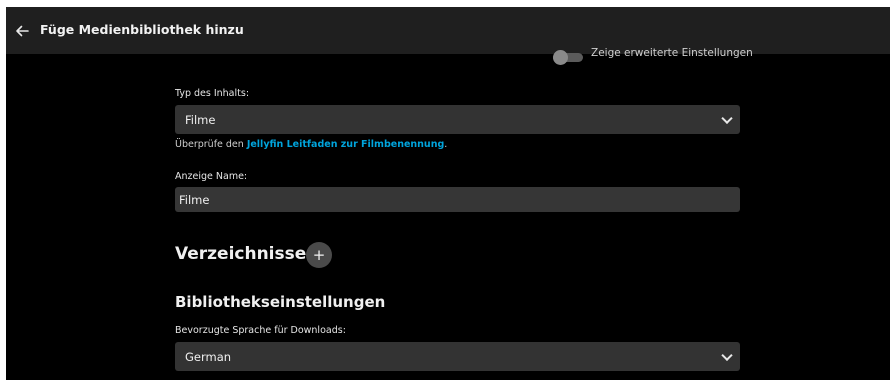  I want to click on advanced-settings-toggle-row: Zeige erweiterte Einstellungen, so click(653, 56).